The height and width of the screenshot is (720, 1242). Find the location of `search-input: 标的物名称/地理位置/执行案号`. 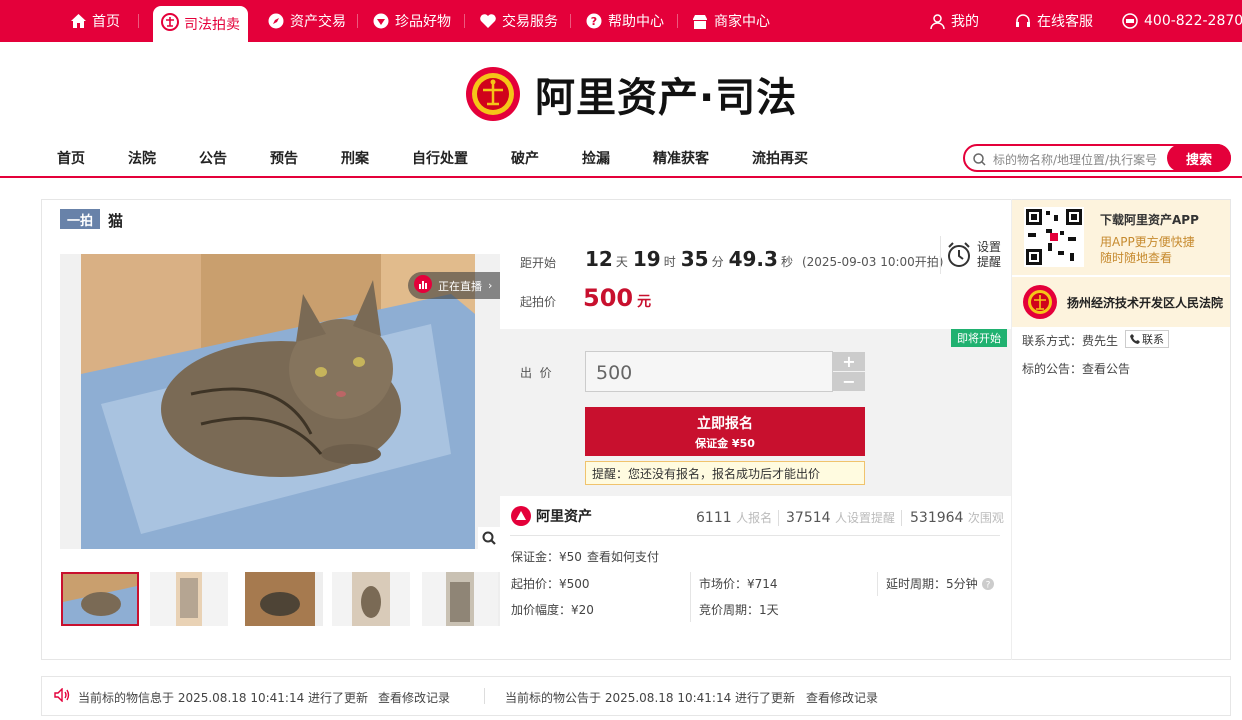

search-input: 标的物名称/地理位置/执行案号 is located at coordinates (1075, 159).